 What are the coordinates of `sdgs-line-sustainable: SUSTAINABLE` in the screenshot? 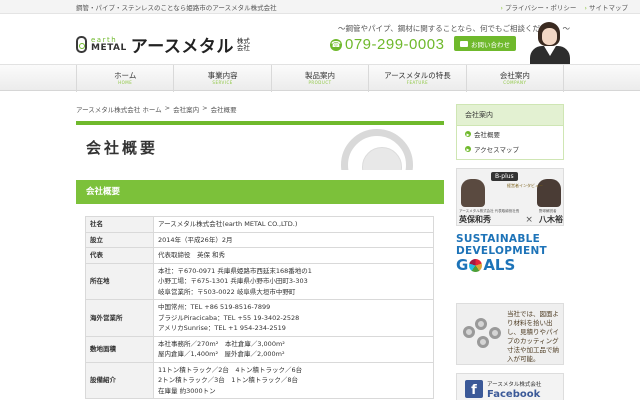 It's located at (498, 239).